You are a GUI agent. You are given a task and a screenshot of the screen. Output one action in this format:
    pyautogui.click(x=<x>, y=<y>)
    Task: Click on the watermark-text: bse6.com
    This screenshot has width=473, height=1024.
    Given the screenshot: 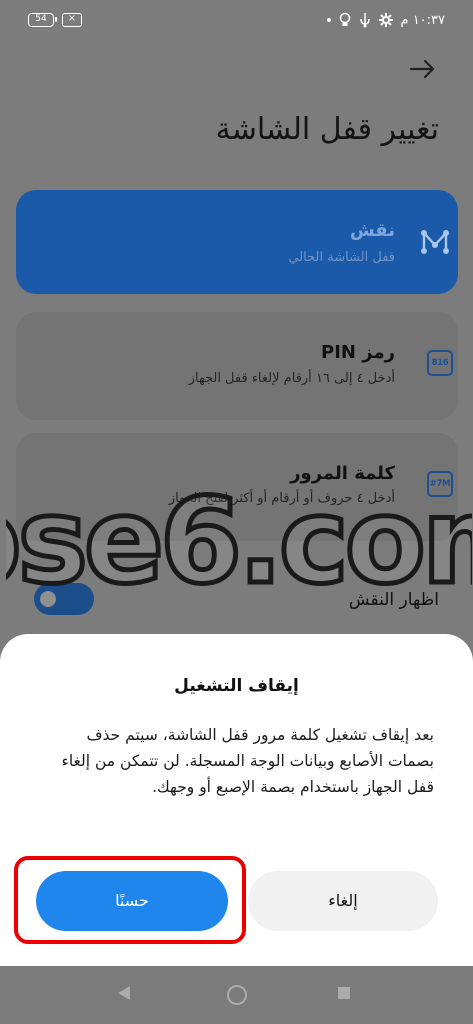 What is the action you would take?
    pyautogui.click(x=239, y=541)
    